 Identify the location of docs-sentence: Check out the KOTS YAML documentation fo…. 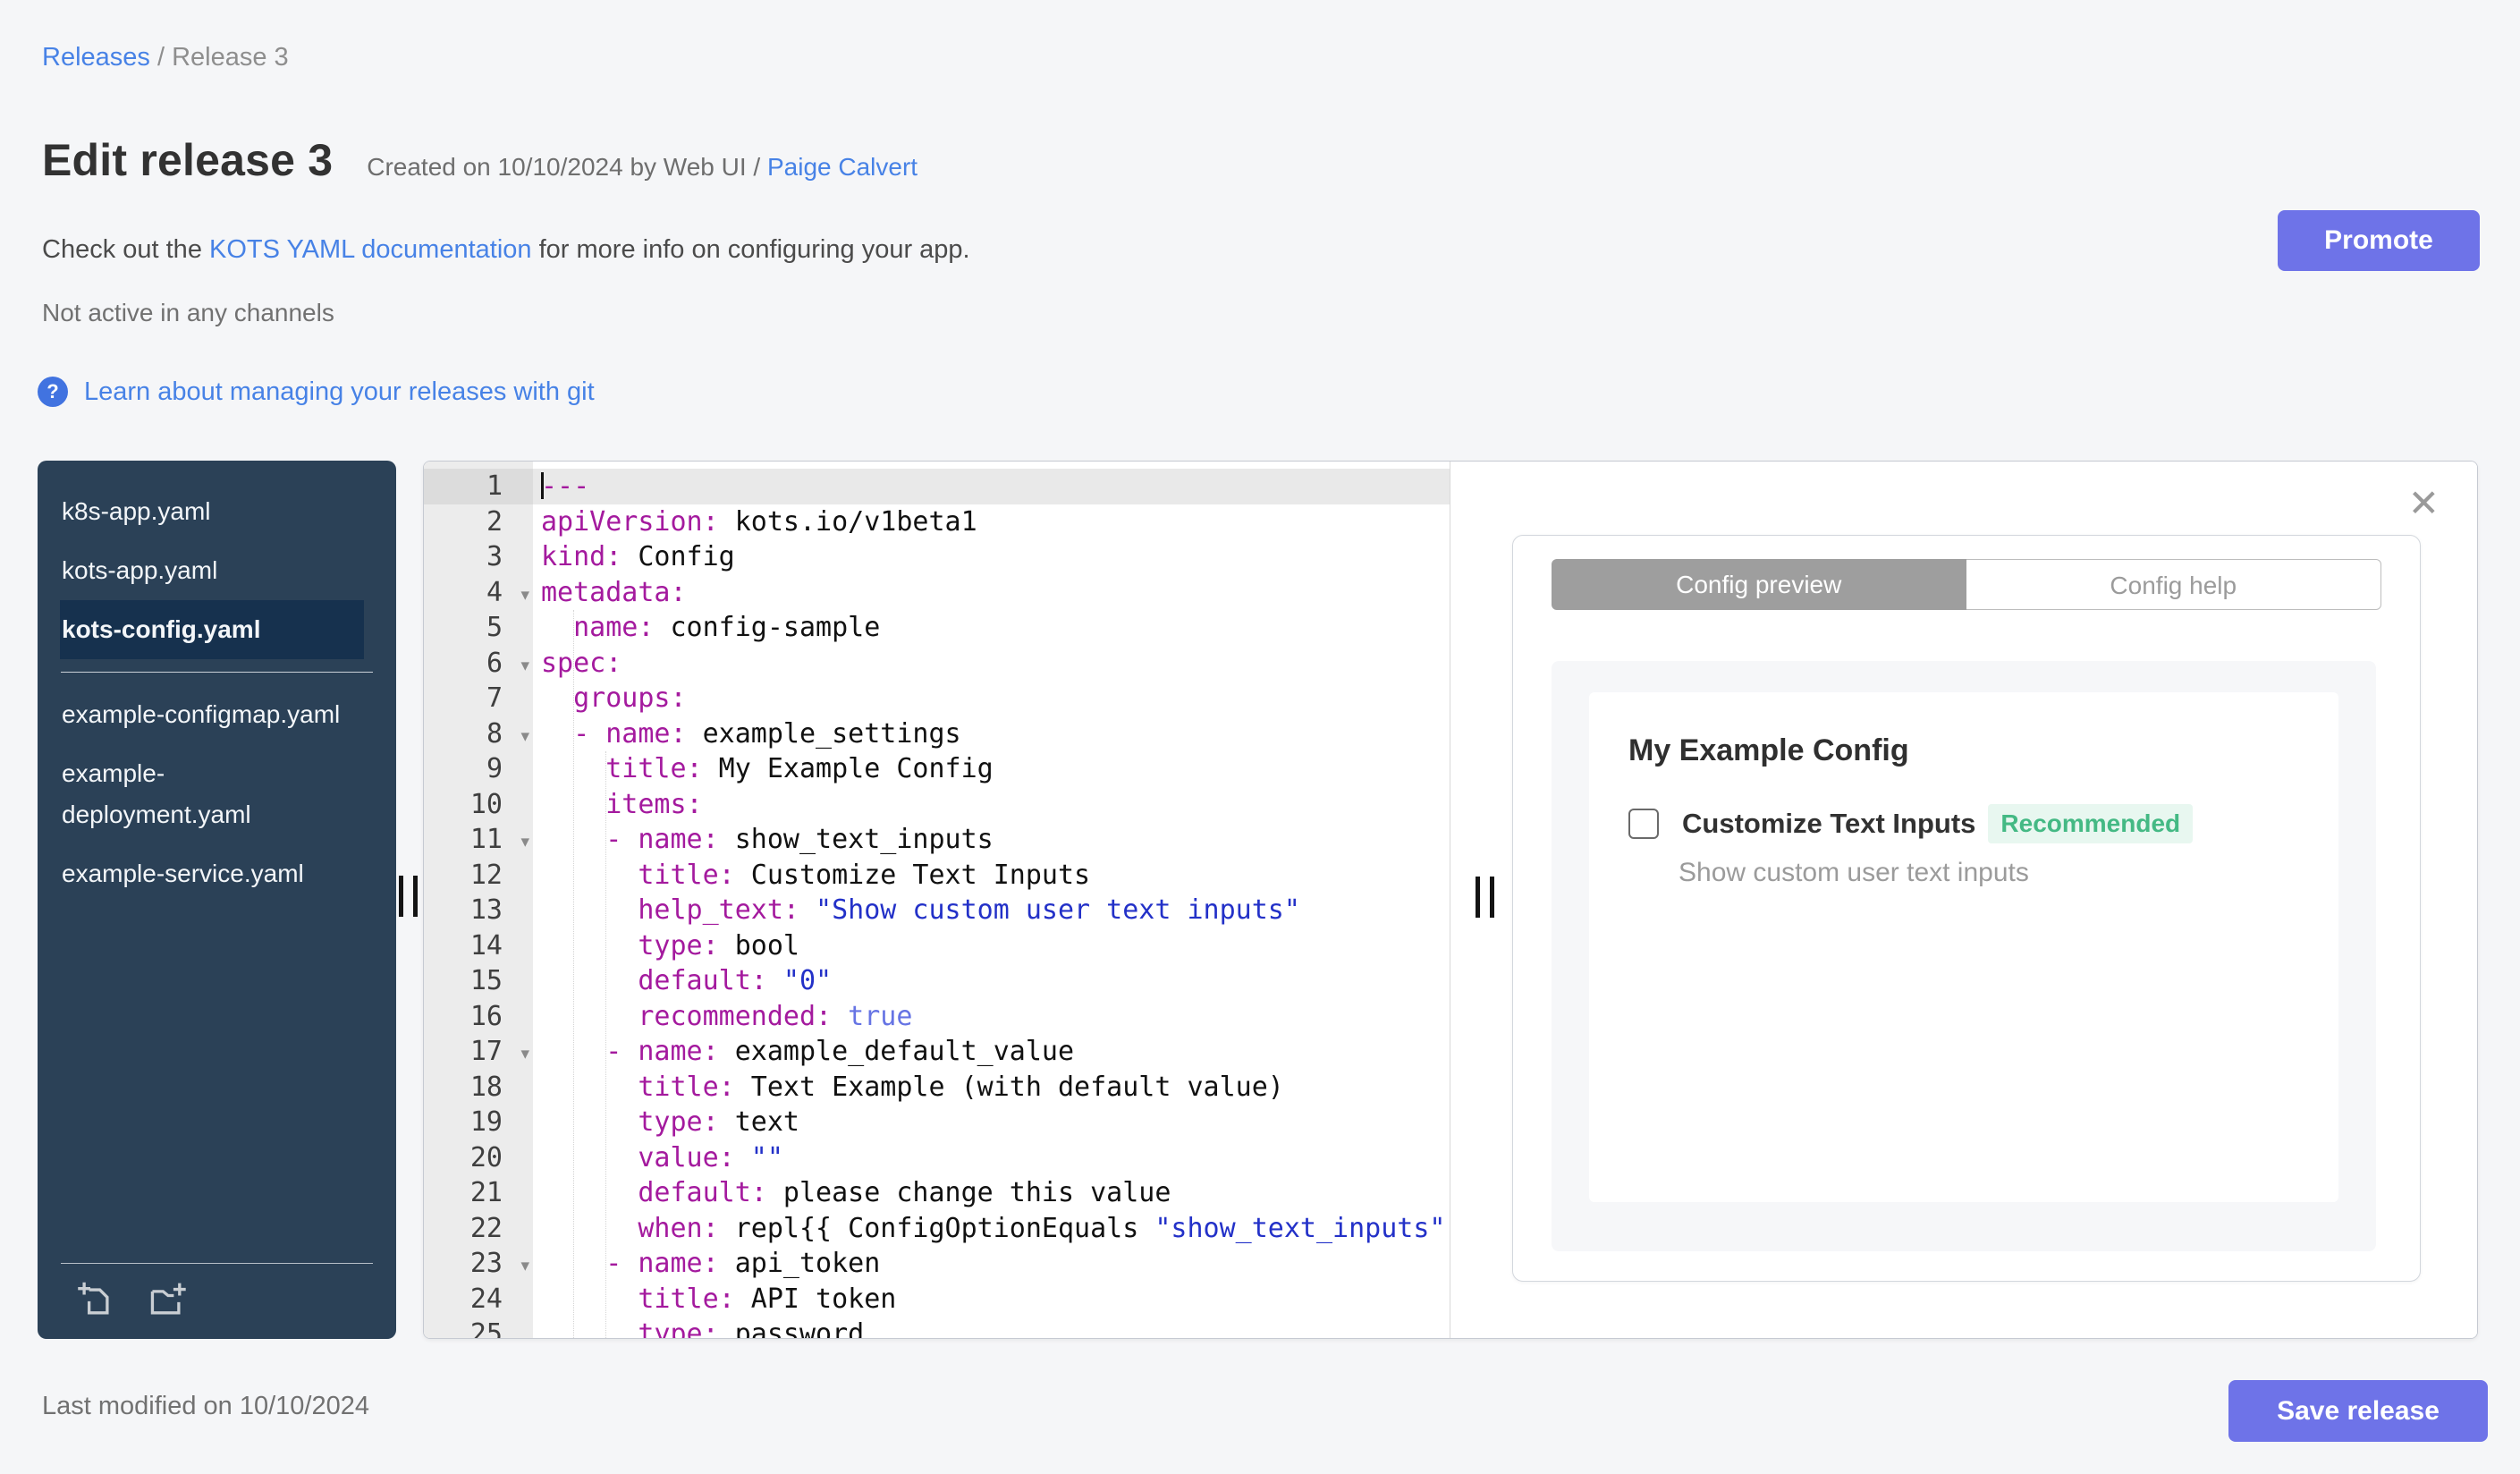
(506, 249).